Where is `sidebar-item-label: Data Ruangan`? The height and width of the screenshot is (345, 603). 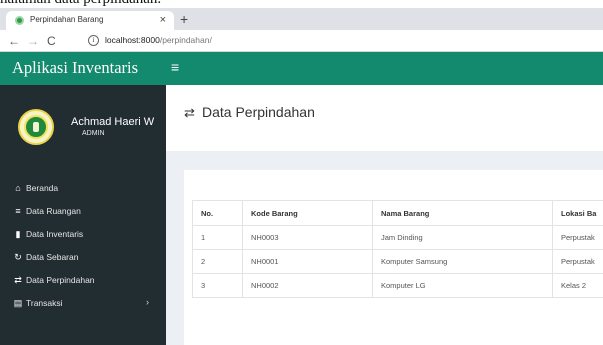
sidebar-item-label: Data Ruangan is located at coordinates (53, 211).